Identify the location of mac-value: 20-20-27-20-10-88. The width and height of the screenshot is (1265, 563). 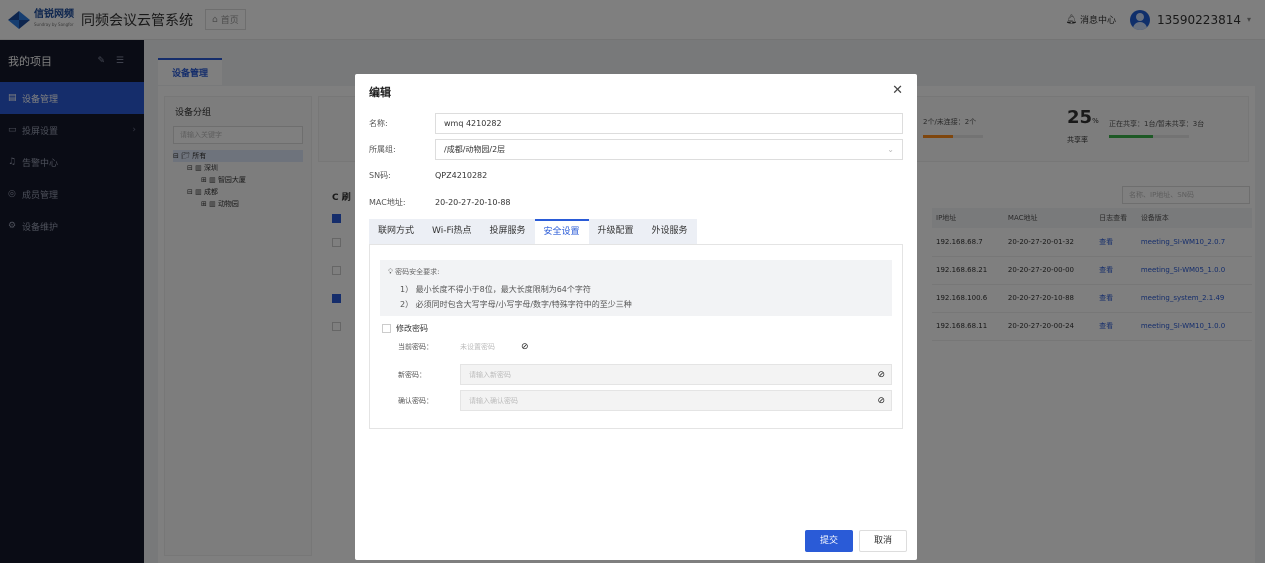
(473, 202).